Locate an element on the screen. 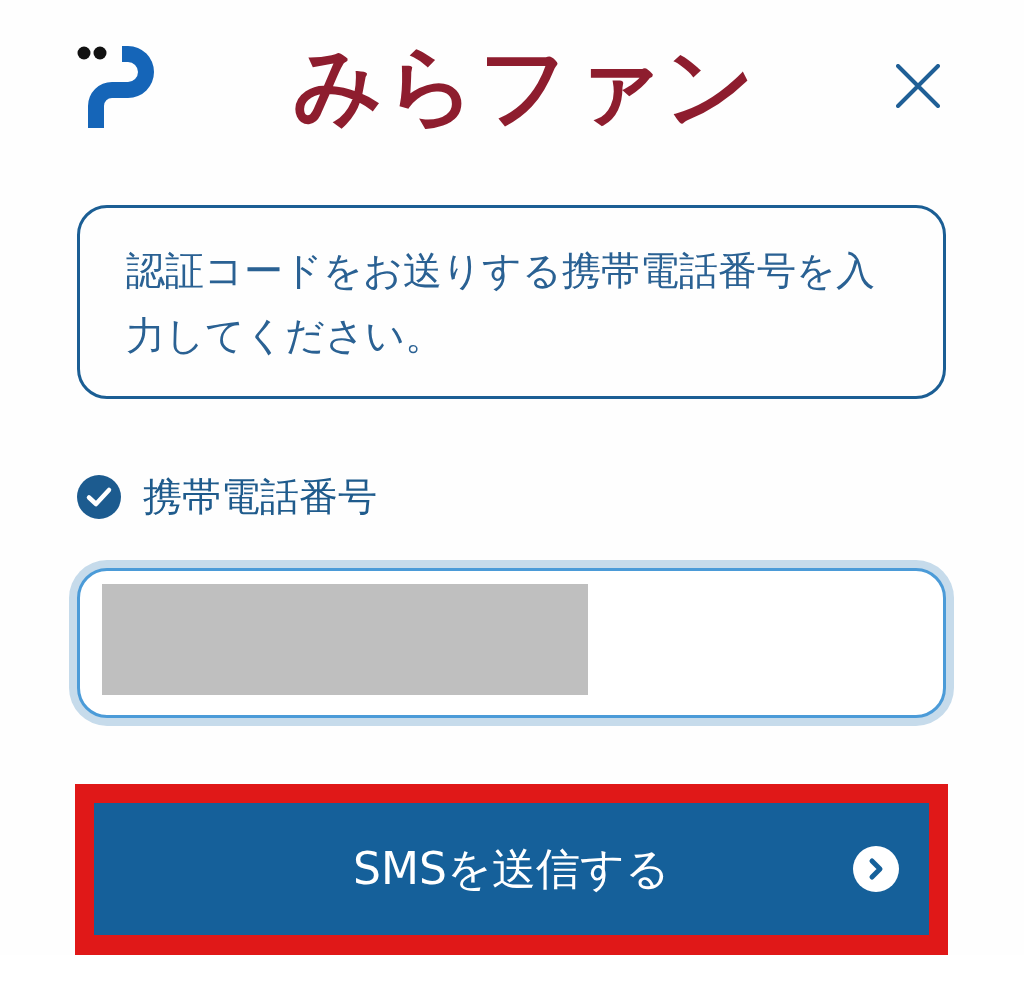  close-icon is located at coordinates (918, 86).